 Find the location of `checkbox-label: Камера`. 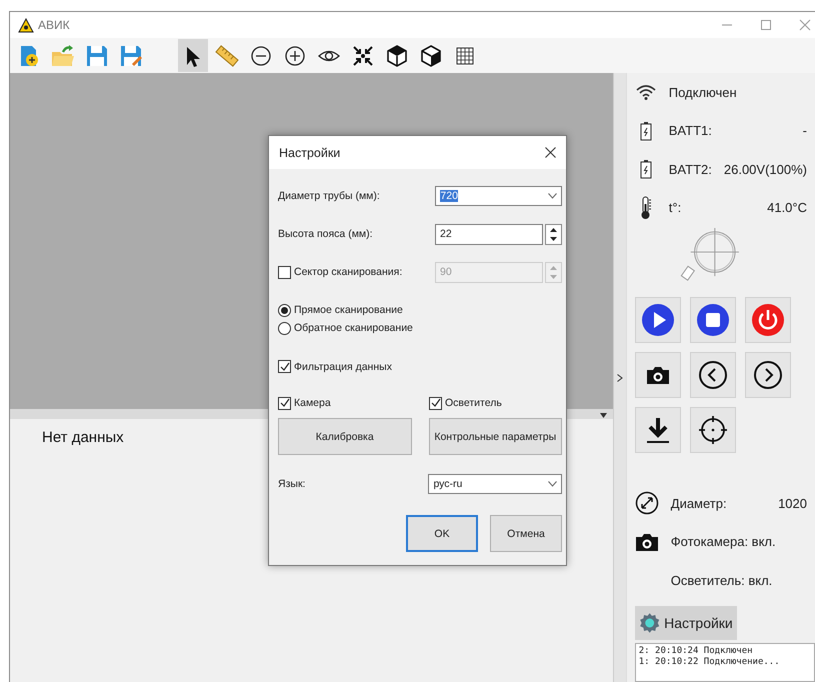

checkbox-label: Камера is located at coordinates (312, 403).